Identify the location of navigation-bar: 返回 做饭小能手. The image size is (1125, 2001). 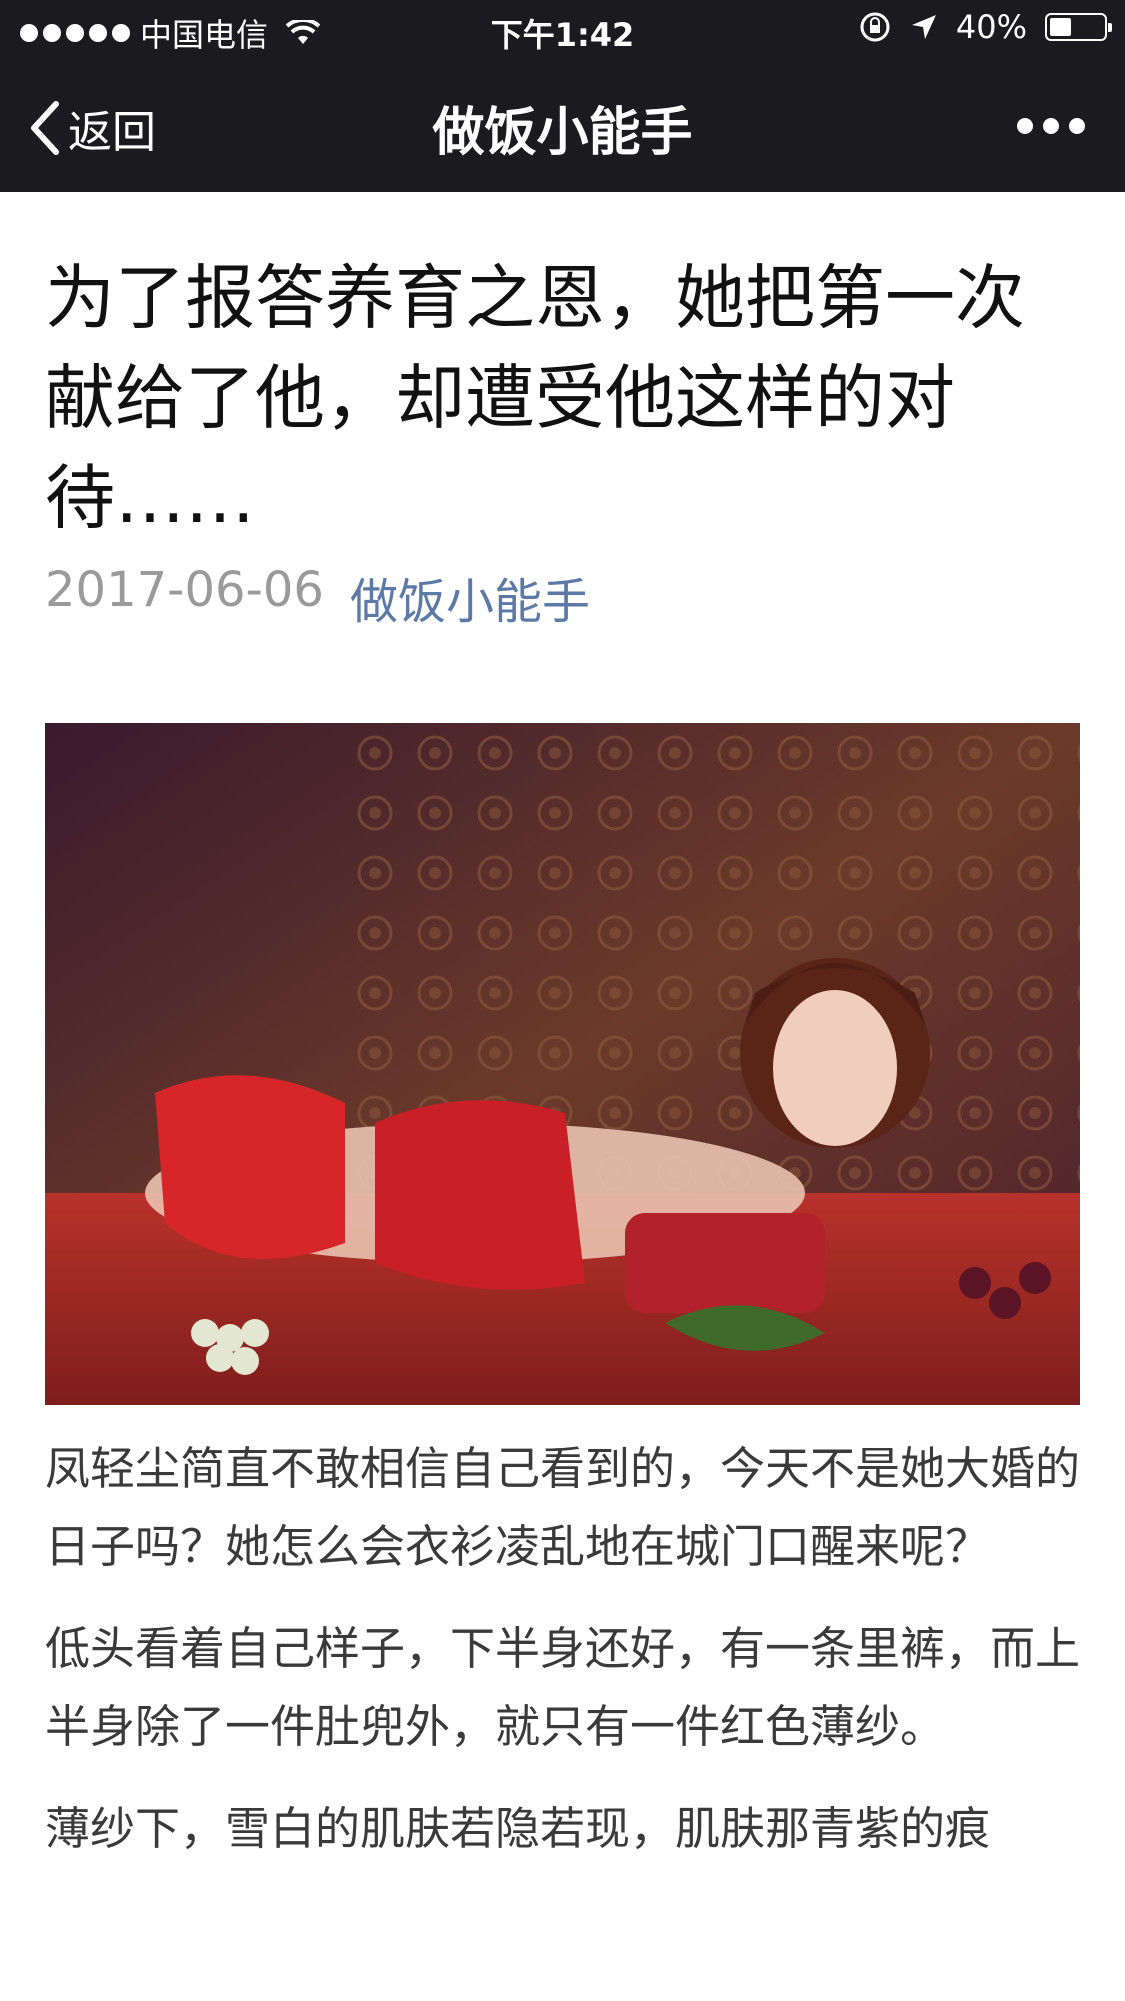
(562, 126).